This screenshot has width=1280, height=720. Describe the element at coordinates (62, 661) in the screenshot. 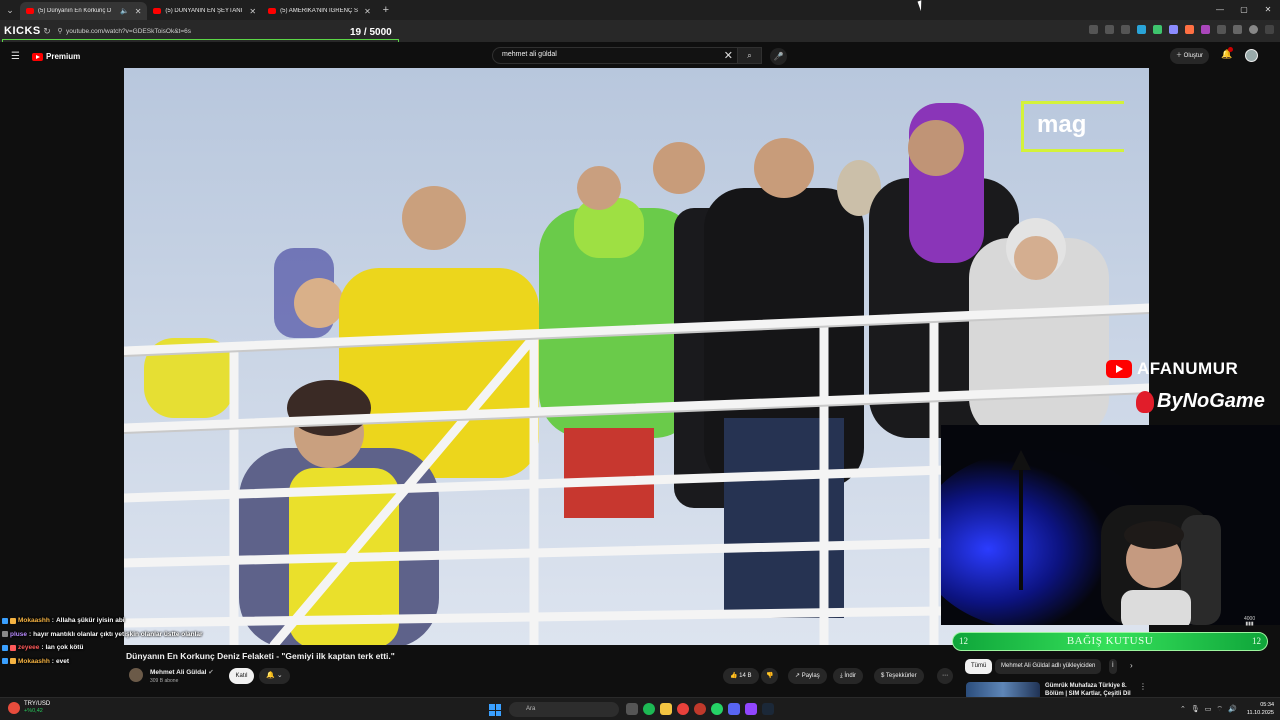

I see `chat-text: evet` at that location.